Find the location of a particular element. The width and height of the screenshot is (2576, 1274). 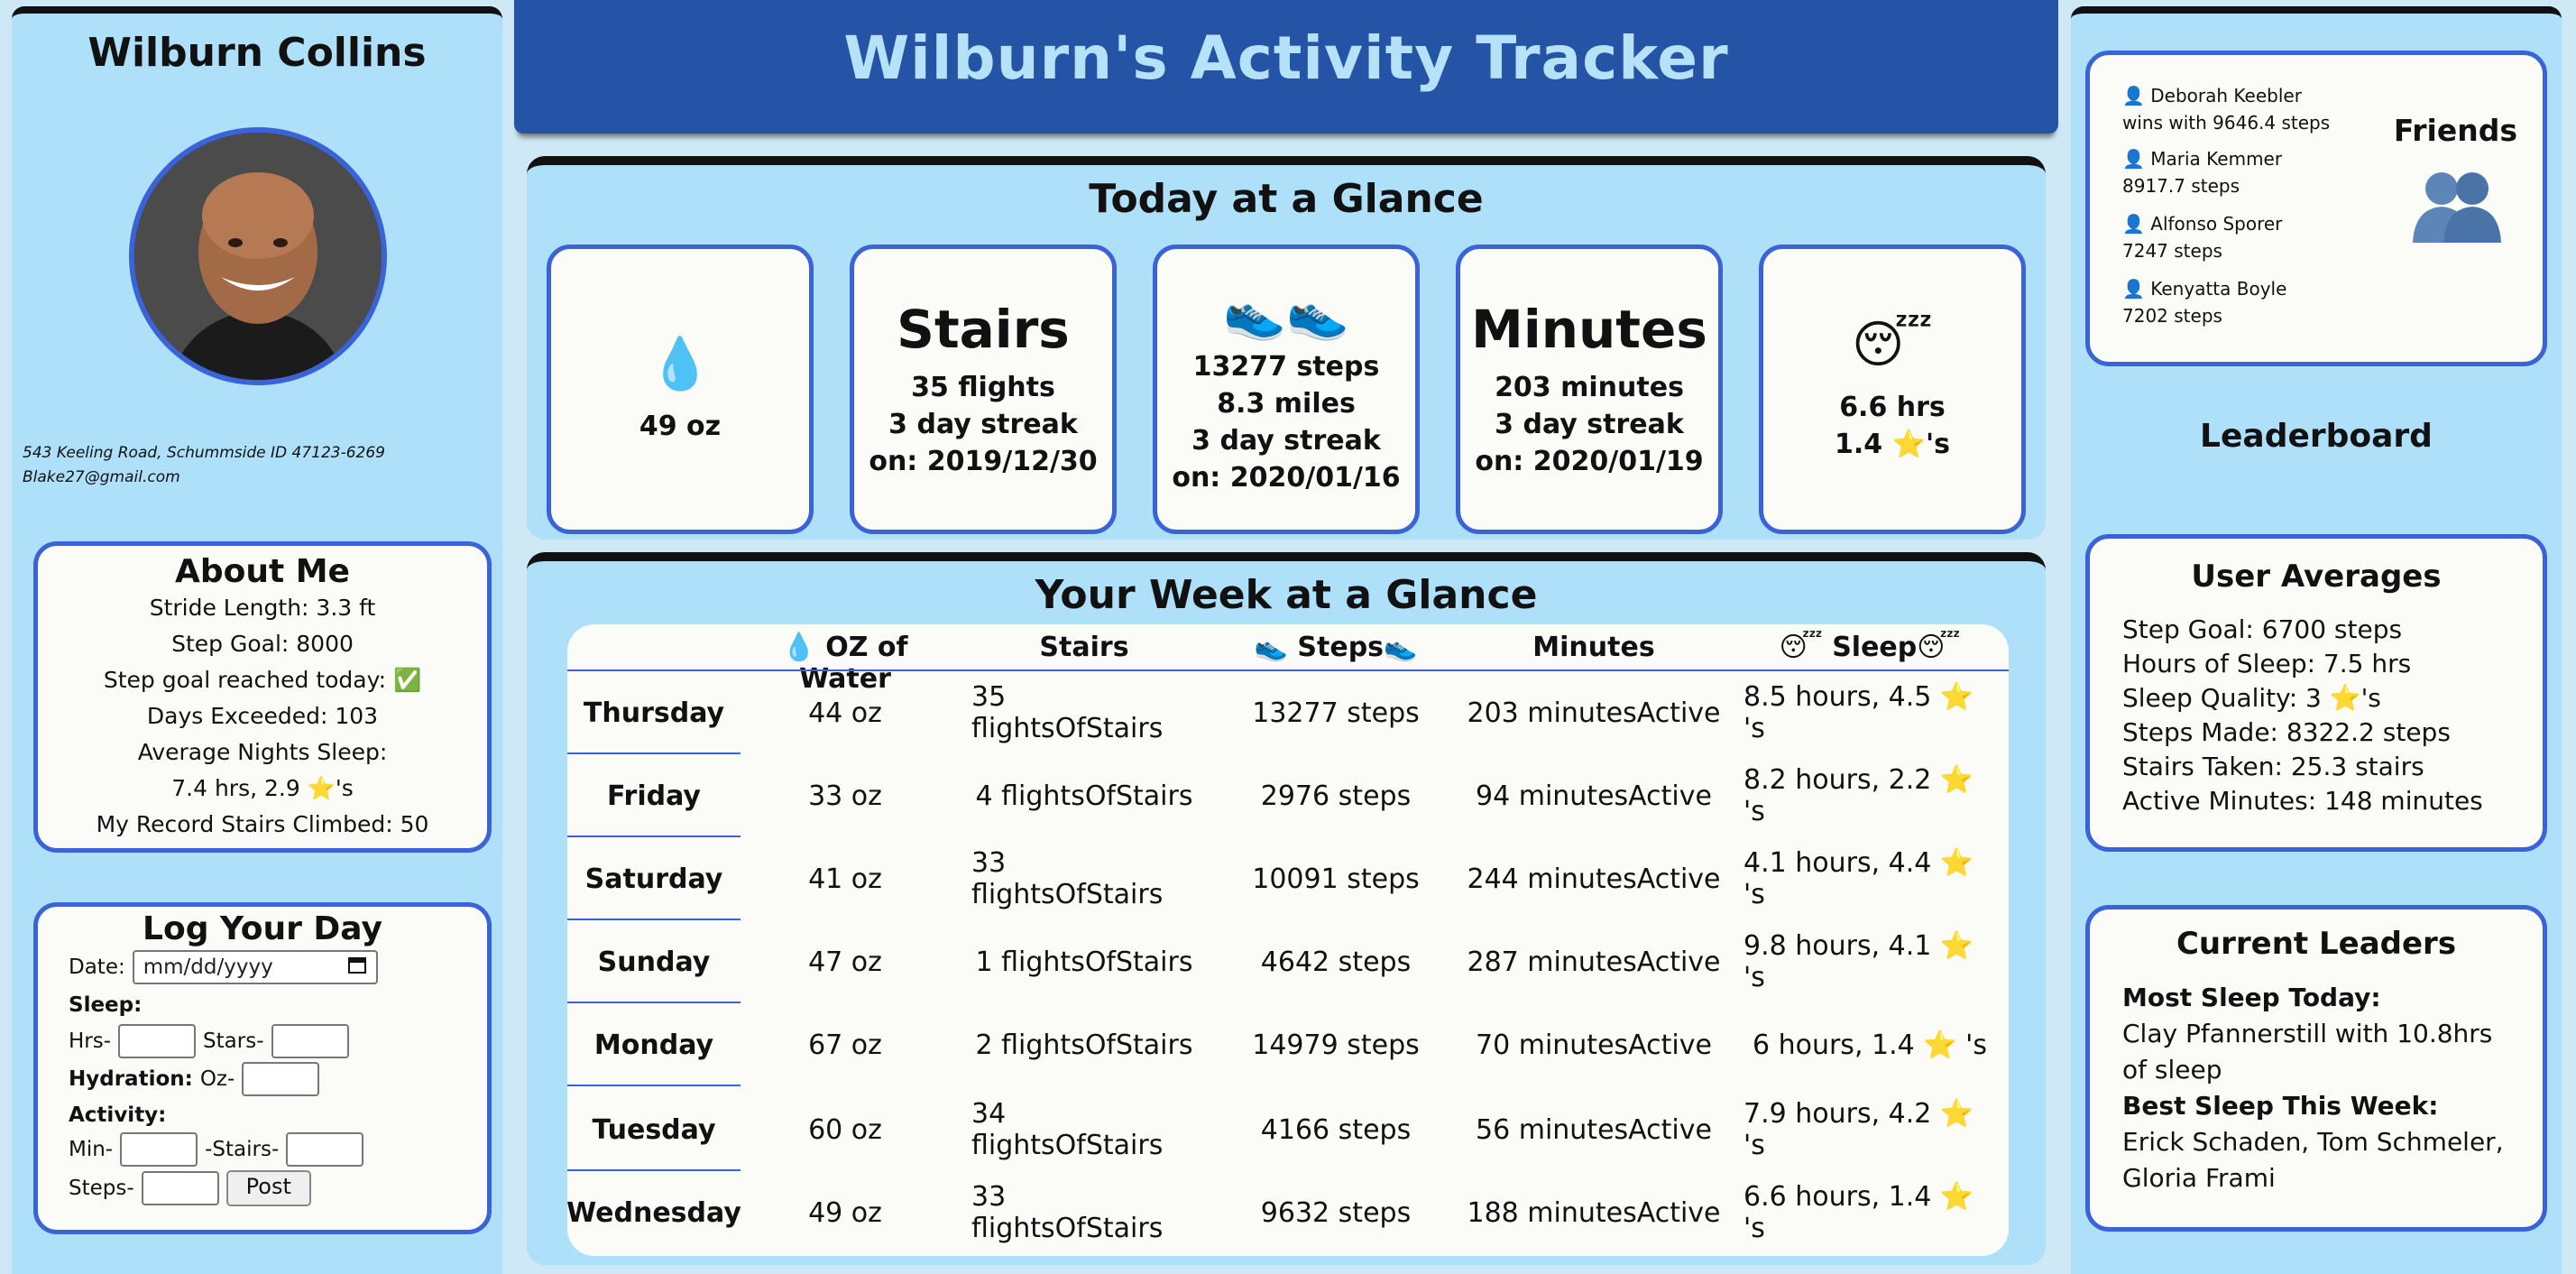

min-label: Min- is located at coordinates (91, 1149).